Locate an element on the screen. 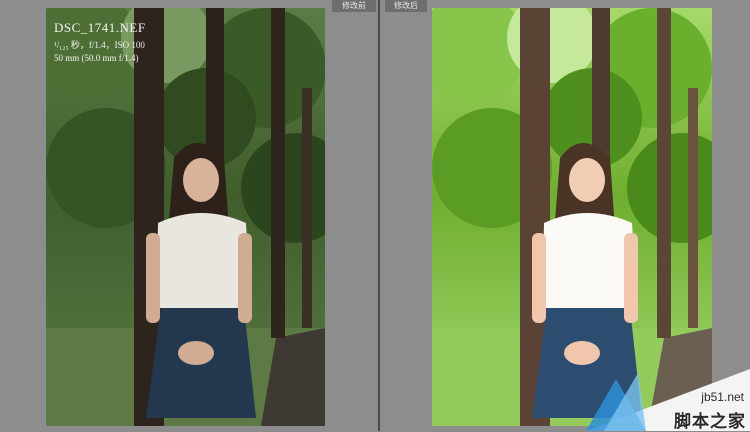 This screenshot has width=750, height=432. photo-exposure: ¹/₁₂₅ 秒，f/1.4，ISO 100 is located at coordinates (99, 45).